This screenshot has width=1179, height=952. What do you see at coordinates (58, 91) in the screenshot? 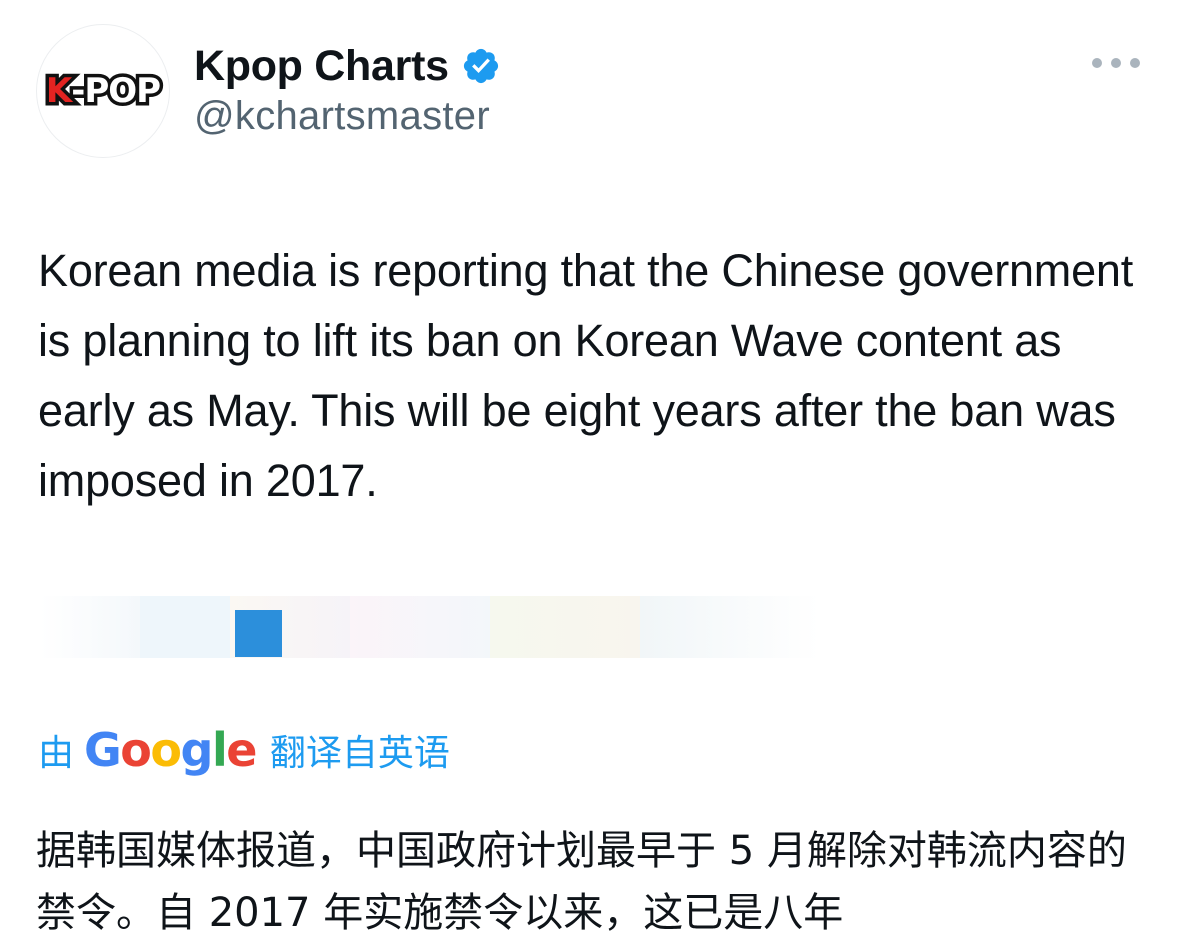
I see `logo-k: K` at bounding box center [58, 91].